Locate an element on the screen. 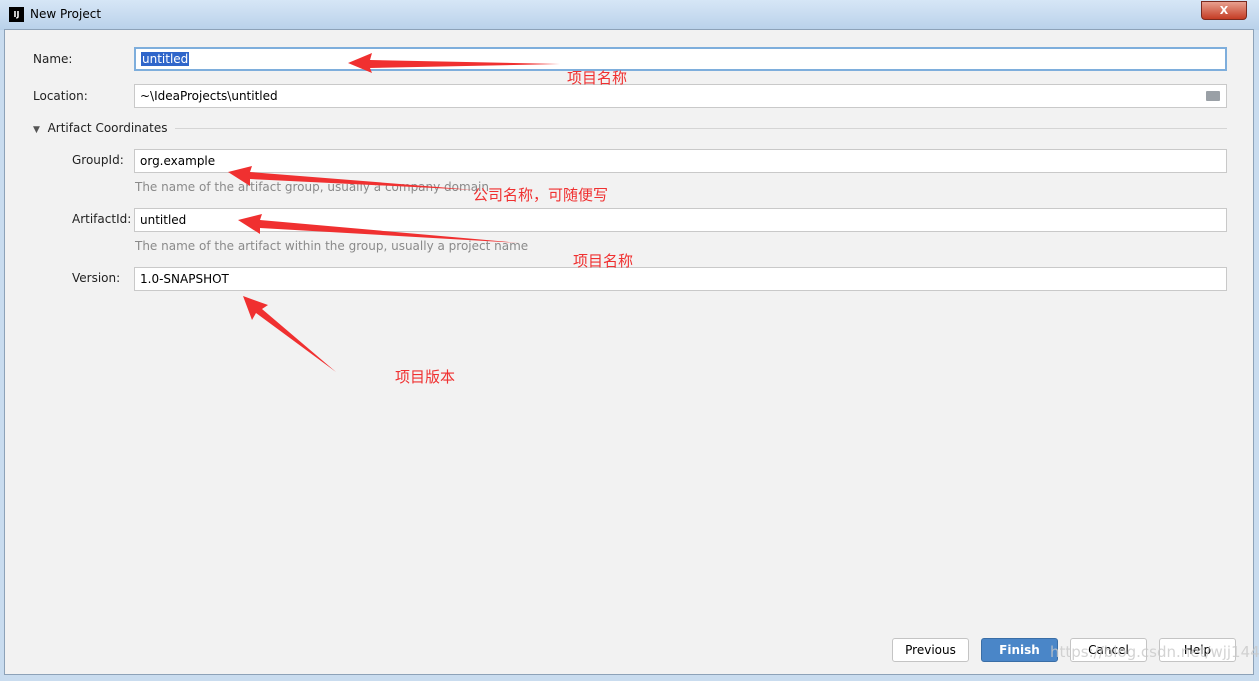 Image resolution: width=1259 pixels, height=681 pixels. annotation-artifactid: 项目名称 is located at coordinates (603, 261).